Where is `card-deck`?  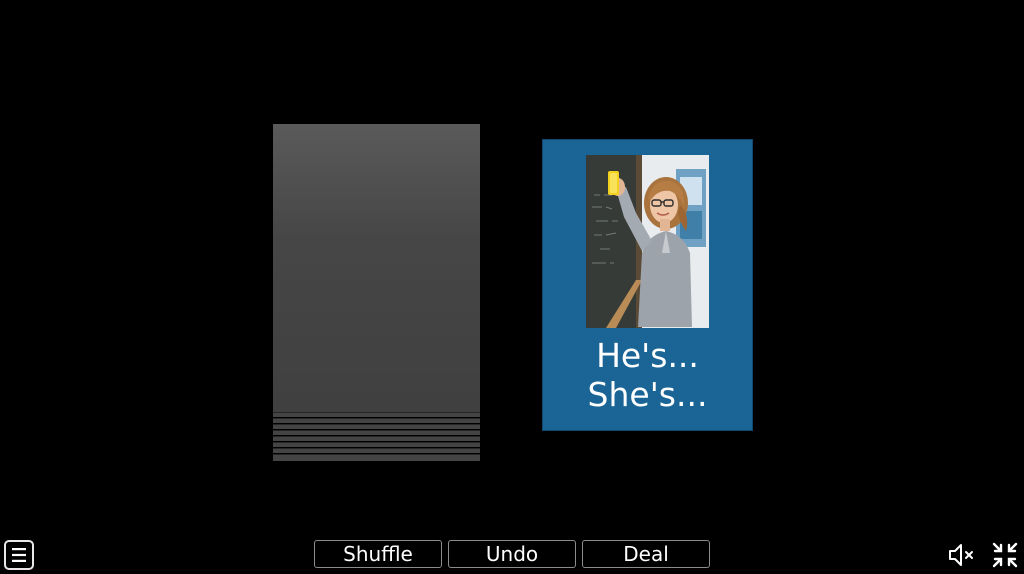 card-deck is located at coordinates (376, 292).